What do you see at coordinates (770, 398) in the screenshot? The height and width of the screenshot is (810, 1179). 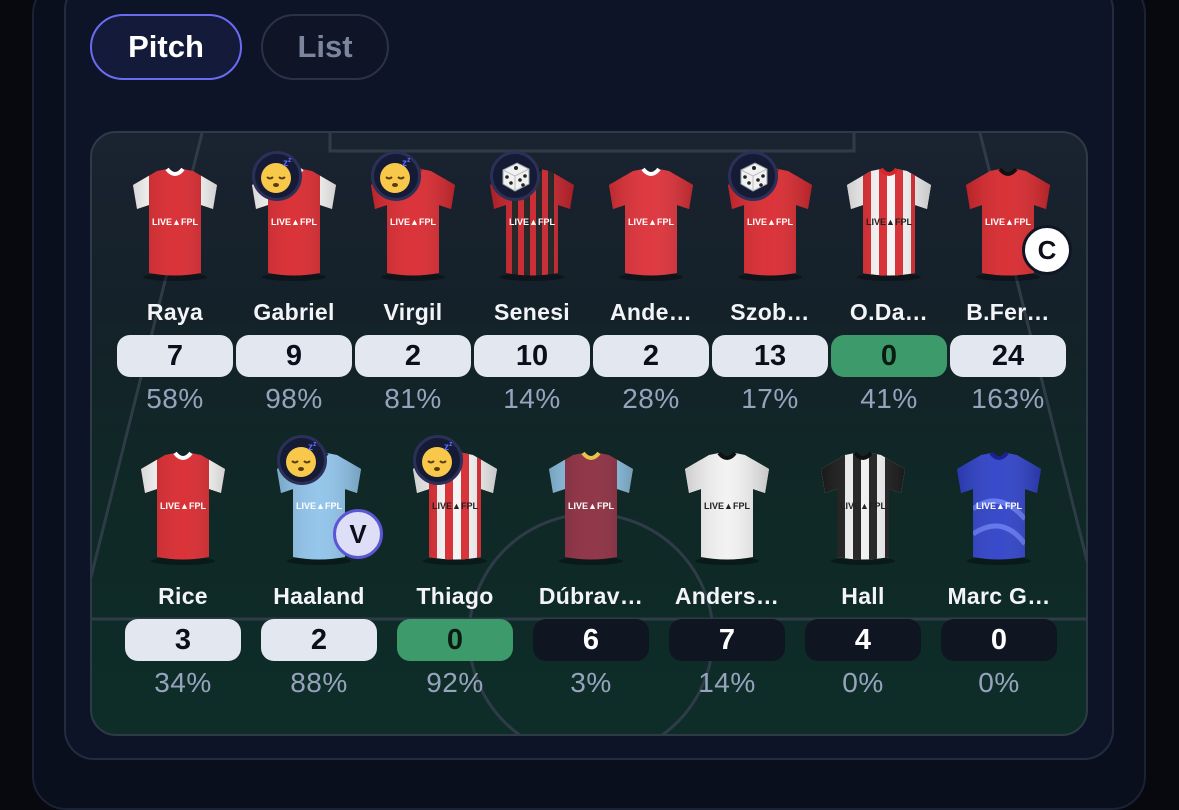 I see `ownership-percent: 17%` at bounding box center [770, 398].